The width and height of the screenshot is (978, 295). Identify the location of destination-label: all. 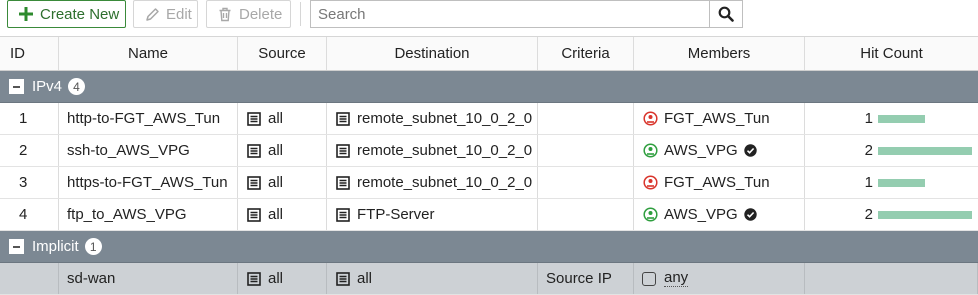
(365, 278).